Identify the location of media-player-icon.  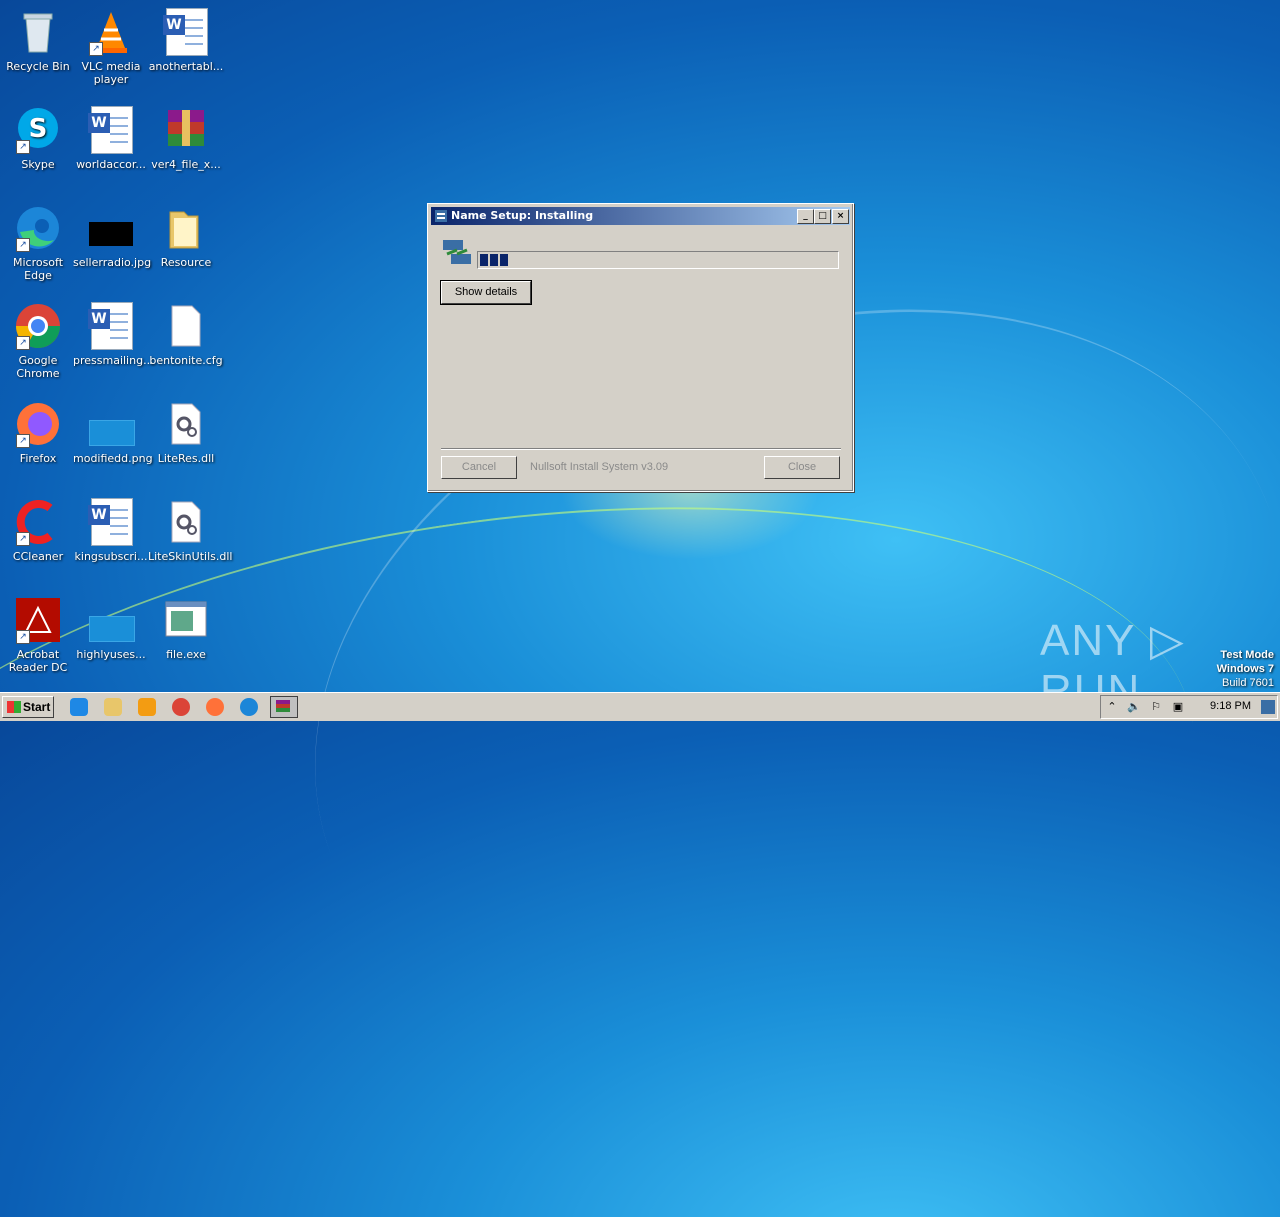
(147, 707).